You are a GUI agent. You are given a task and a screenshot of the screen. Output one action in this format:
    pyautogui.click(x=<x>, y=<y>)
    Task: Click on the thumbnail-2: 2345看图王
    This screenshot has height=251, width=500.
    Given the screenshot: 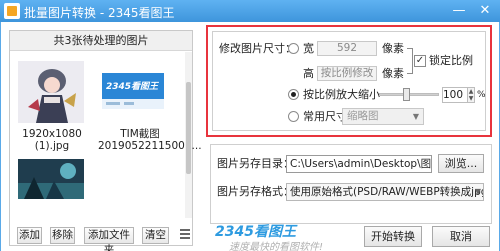 What is the action you would take?
    pyautogui.click(x=133, y=91)
    